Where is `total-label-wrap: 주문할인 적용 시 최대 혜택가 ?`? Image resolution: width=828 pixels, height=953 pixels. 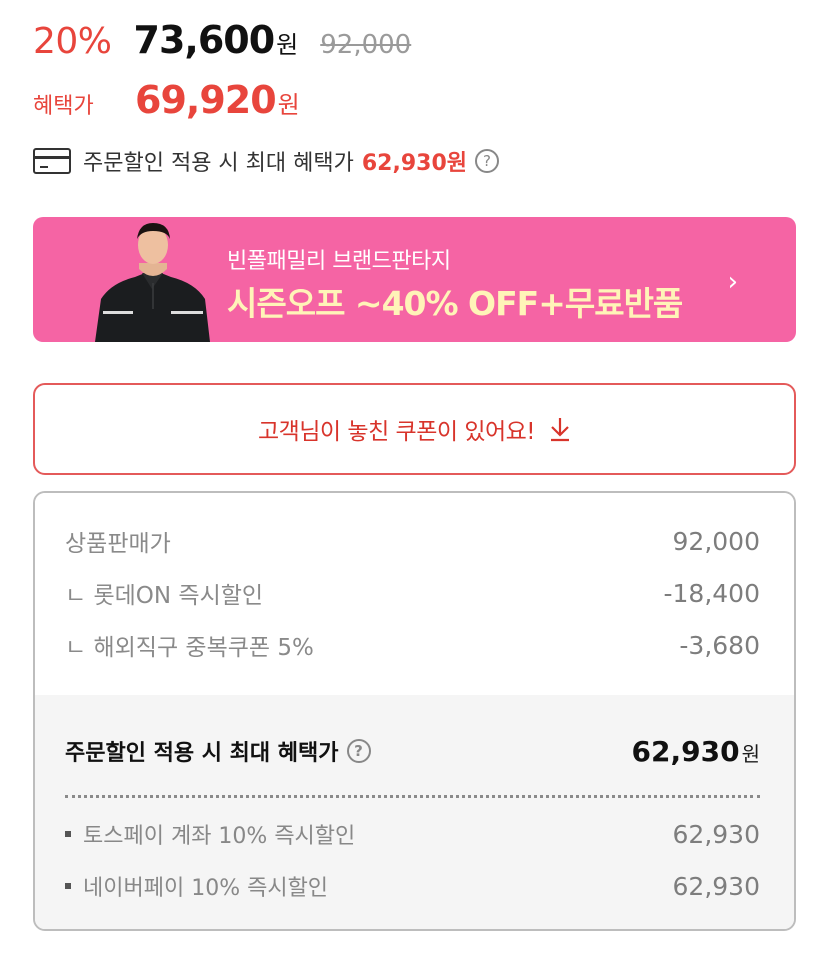 total-label-wrap: 주문할인 적용 시 최대 혜택가 ? is located at coordinates (218, 751).